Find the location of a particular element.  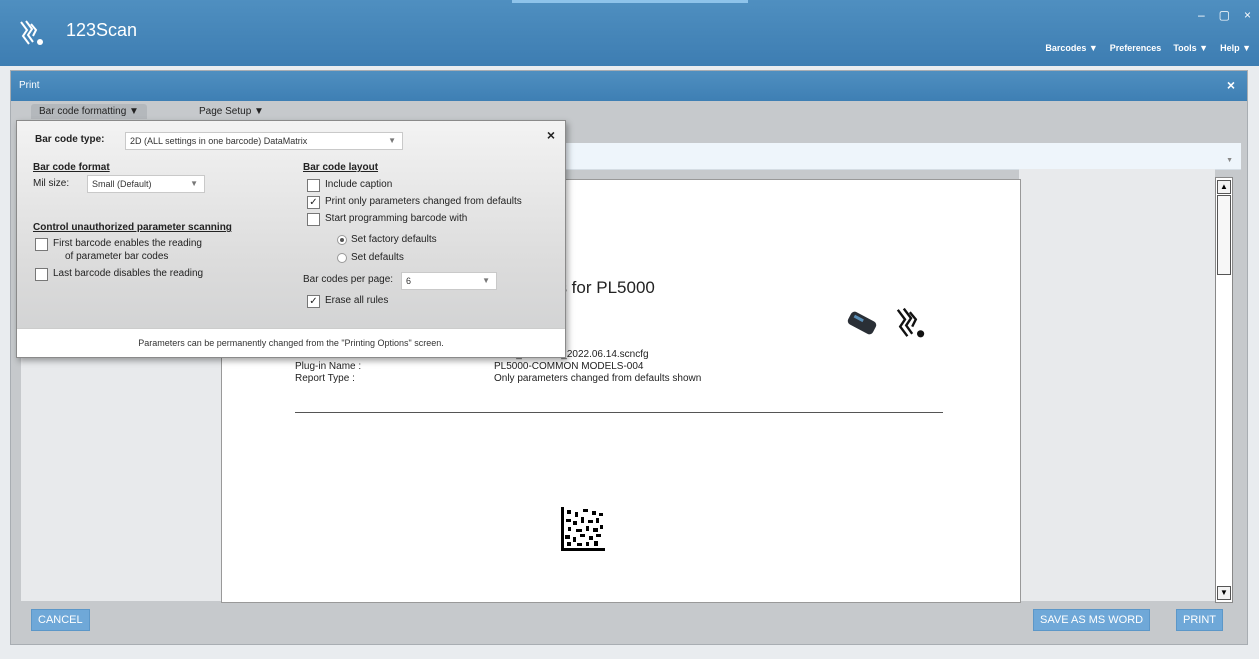

zebra-logo-icon is located at coordinates (31, 32).